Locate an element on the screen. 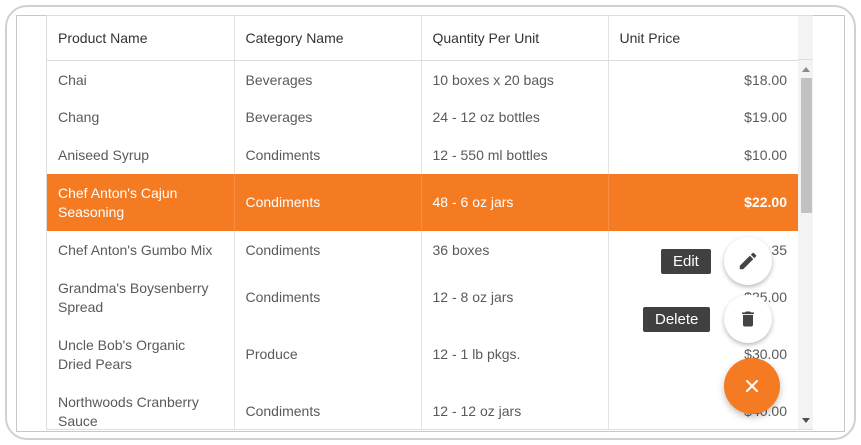 The width and height of the screenshot is (861, 445). quantity-per-unit-cell: 48 - 6 oz jars is located at coordinates (515, 202).